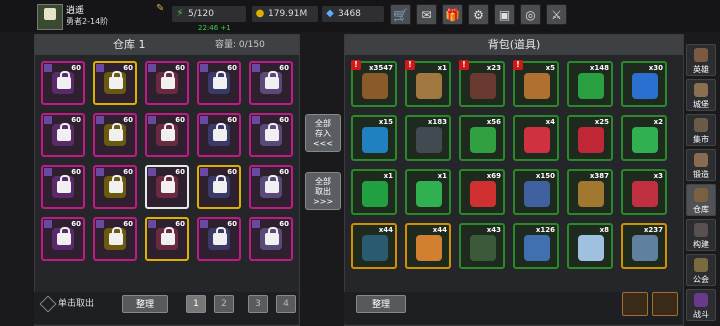 The width and height of the screenshot is (720, 326). What do you see at coordinates (701, 270) in the screenshot?
I see `side-nav-item: 公会` at bounding box center [701, 270].